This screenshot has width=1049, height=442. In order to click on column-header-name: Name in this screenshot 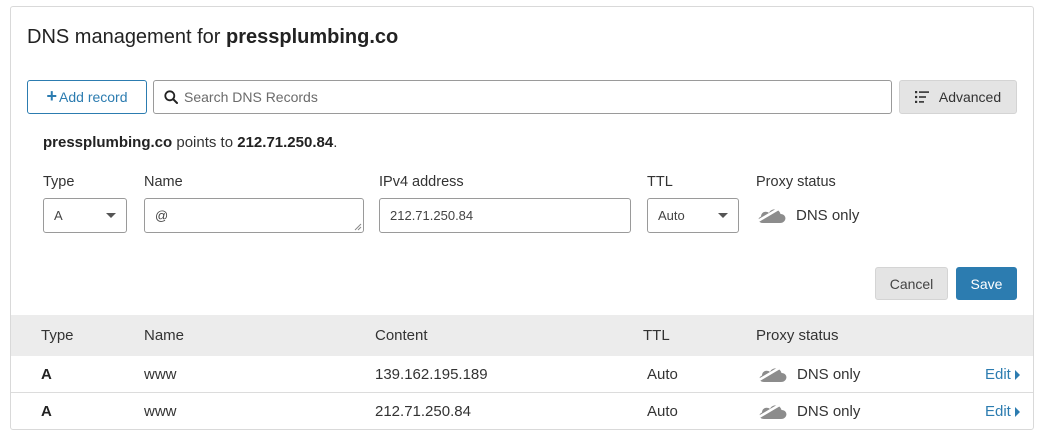, I will do `click(164, 335)`.